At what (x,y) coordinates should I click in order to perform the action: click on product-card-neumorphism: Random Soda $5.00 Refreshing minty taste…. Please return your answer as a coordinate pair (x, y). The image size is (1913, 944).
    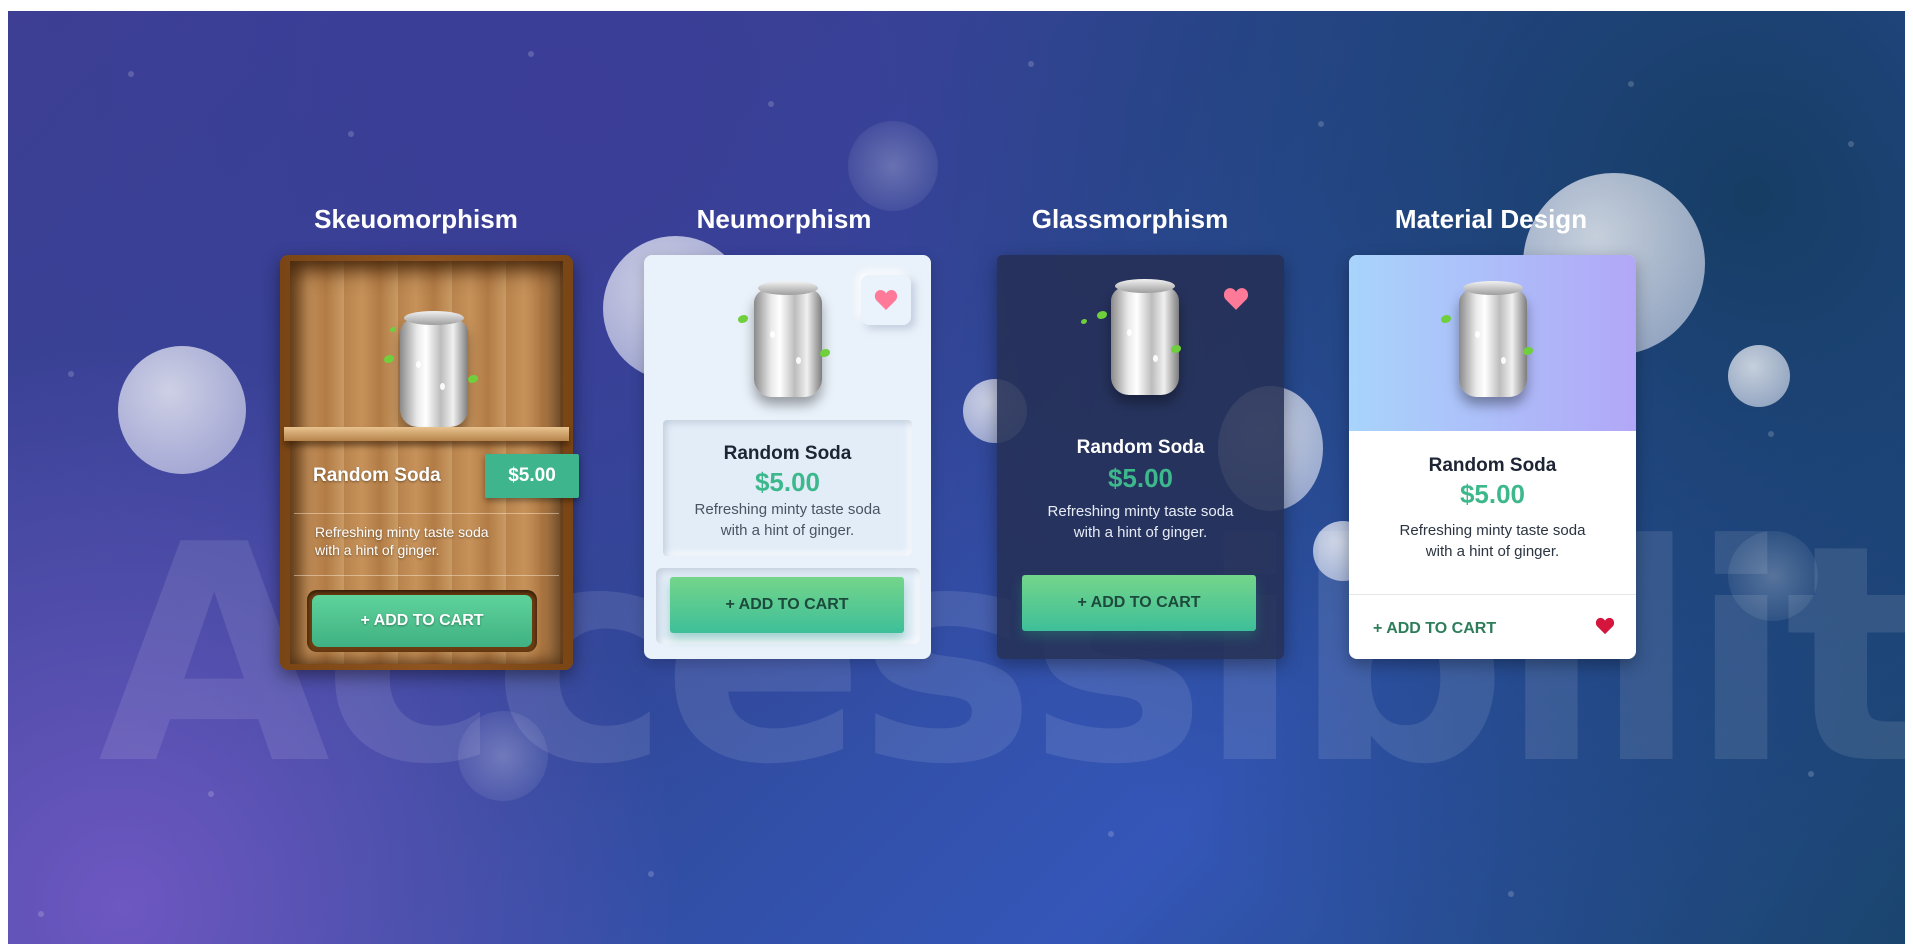
    Looking at the image, I should click on (787, 457).